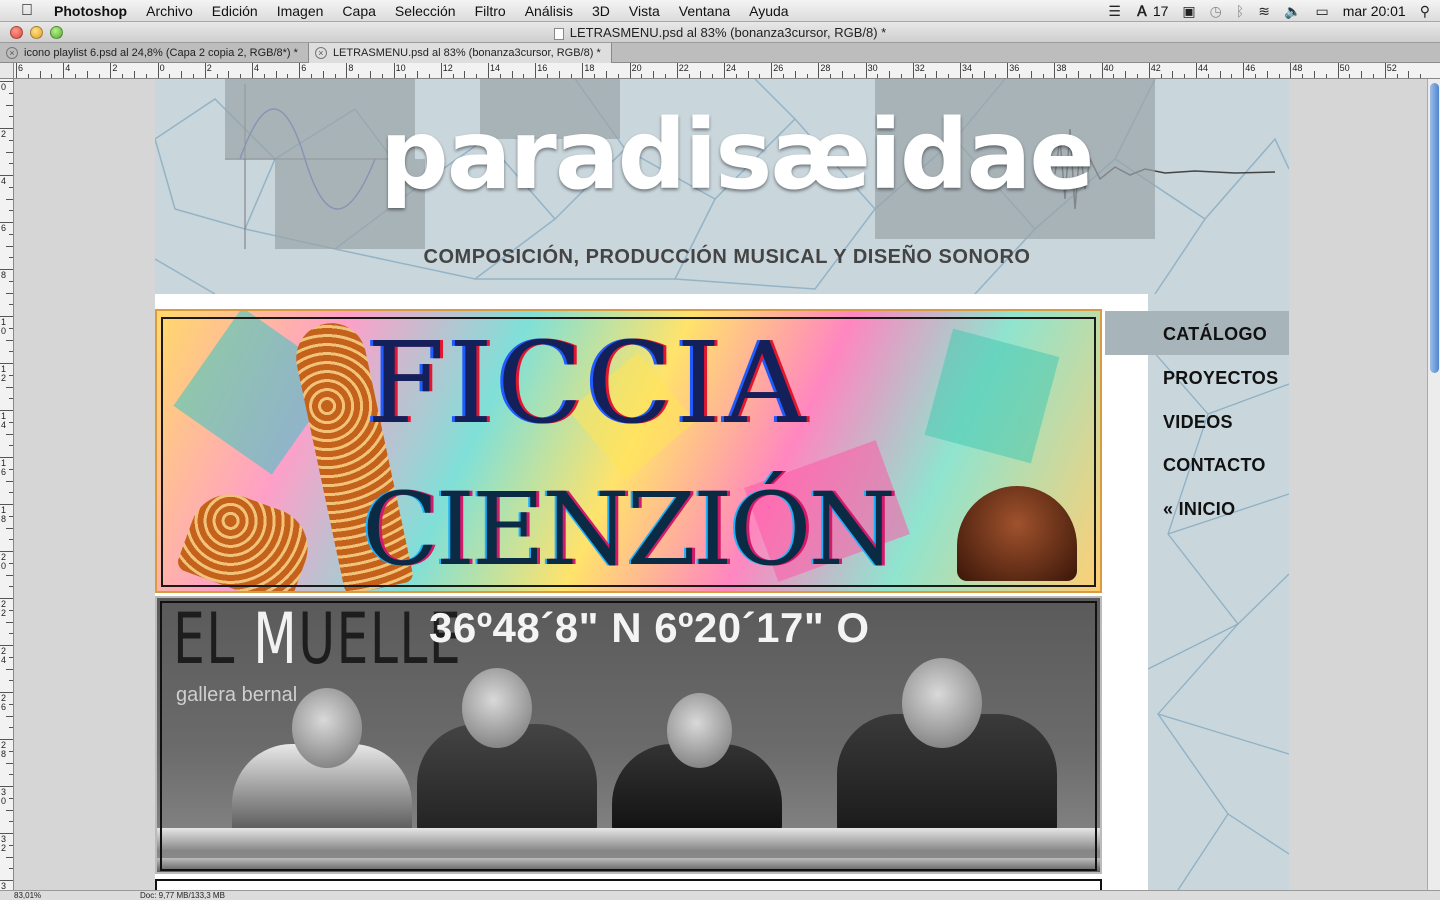 This screenshot has width=1440, height=900. I want to click on menu-ventana: Ventana, so click(704, 11).